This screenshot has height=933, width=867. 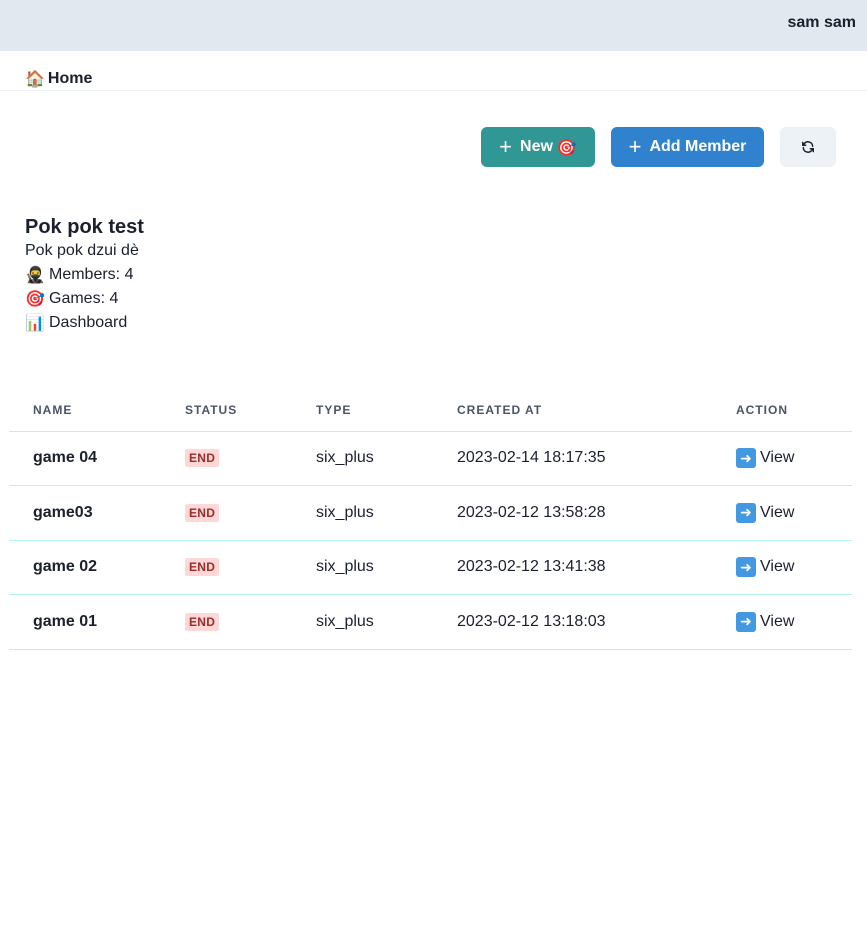 I want to click on members-count: 🥷 Members: 4, so click(x=84, y=275).